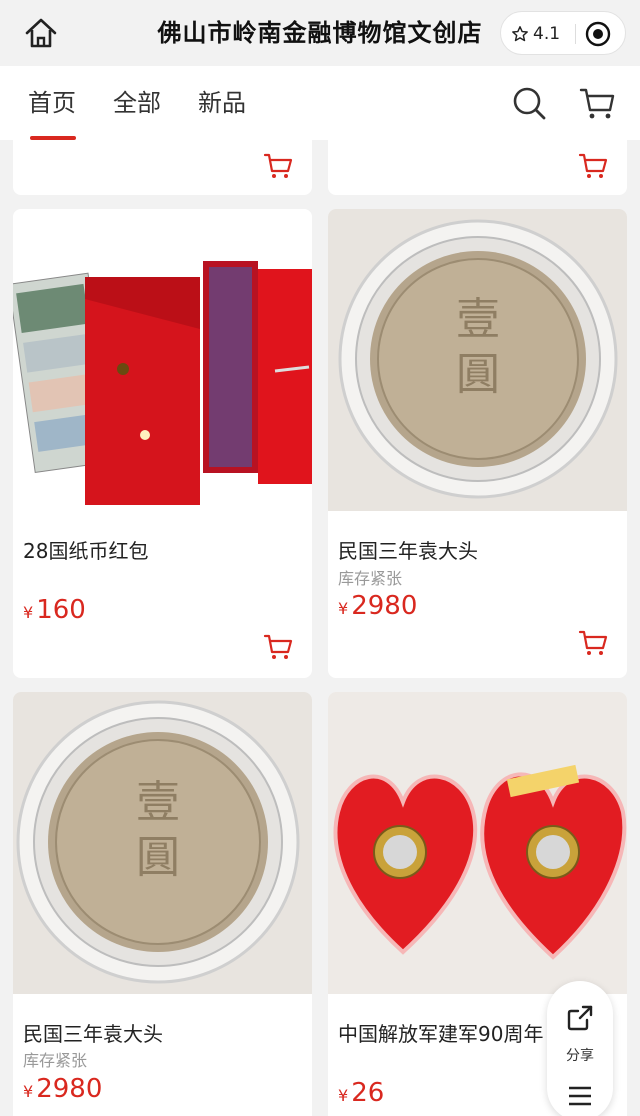 This screenshot has width=640, height=1116. Describe the element at coordinates (598, 34) in the screenshot. I see `record-icon` at that location.